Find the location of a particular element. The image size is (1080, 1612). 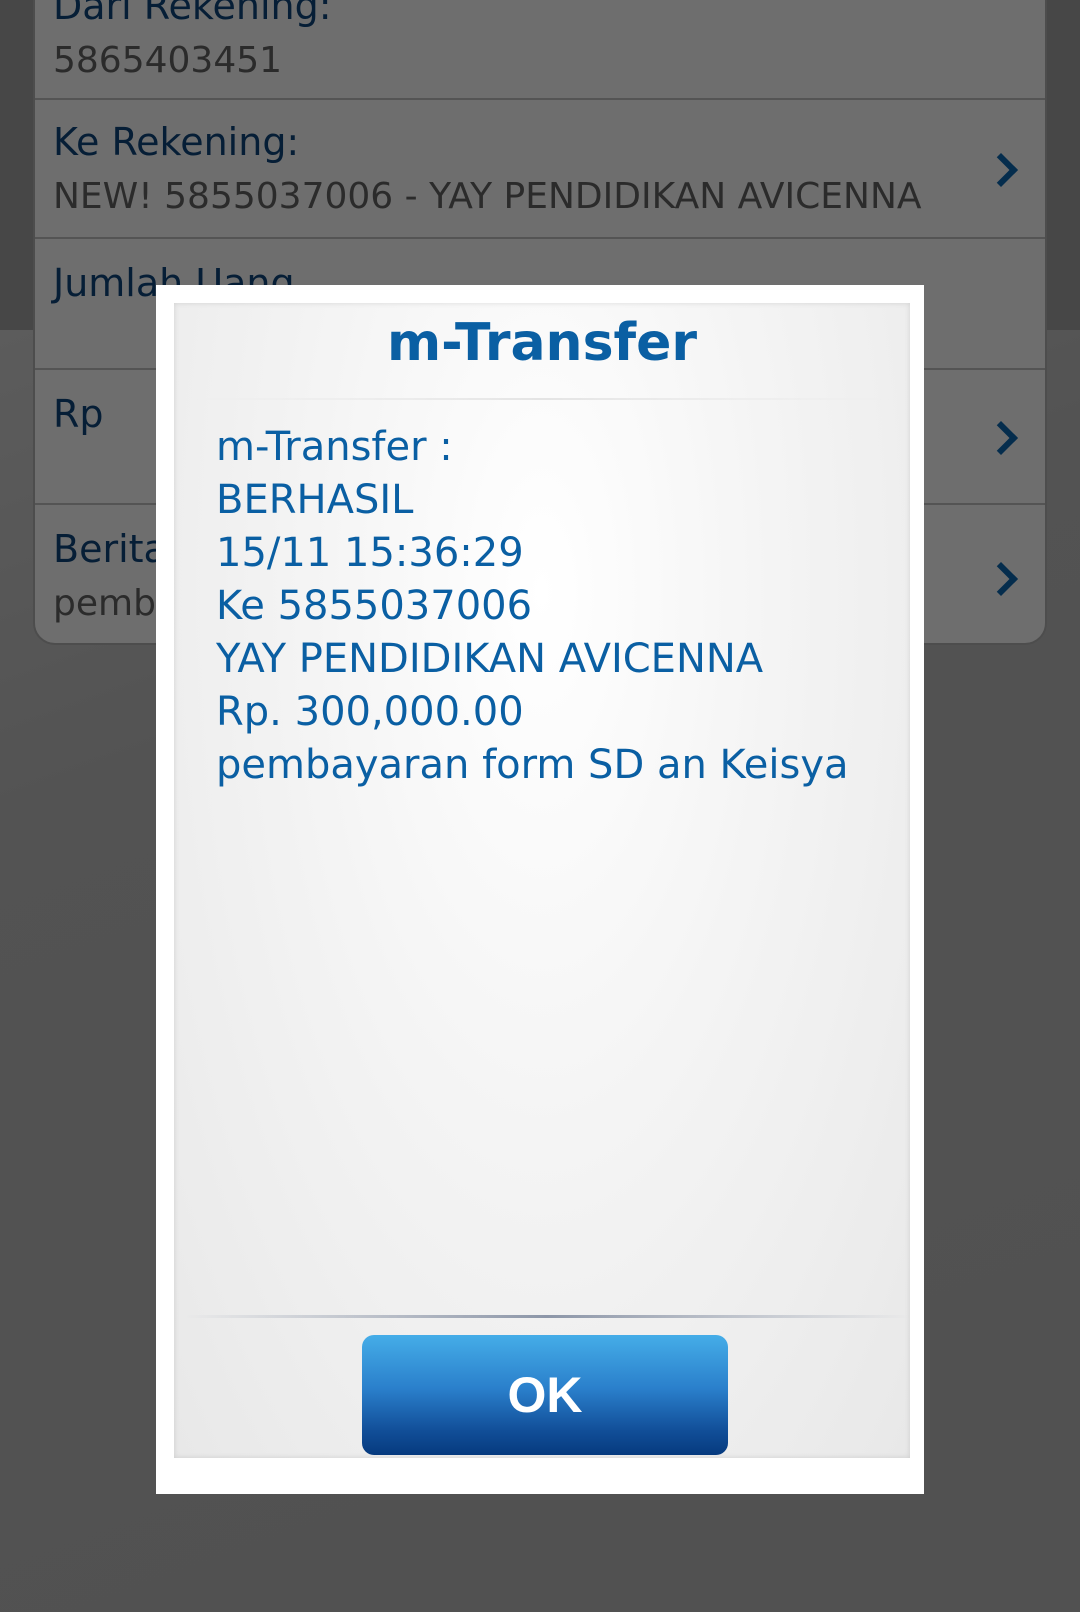

title-divider is located at coordinates (542, 399).